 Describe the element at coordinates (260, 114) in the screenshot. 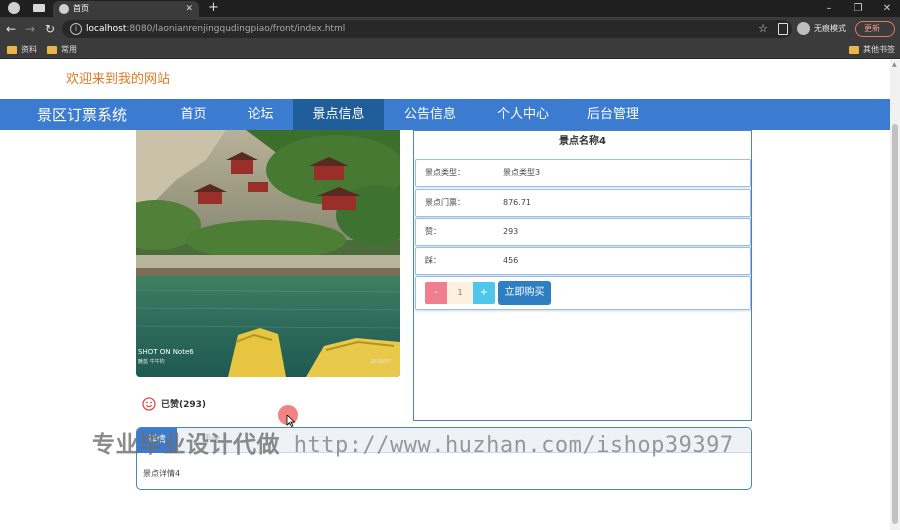

I see `nav-forum: 论坛` at that location.